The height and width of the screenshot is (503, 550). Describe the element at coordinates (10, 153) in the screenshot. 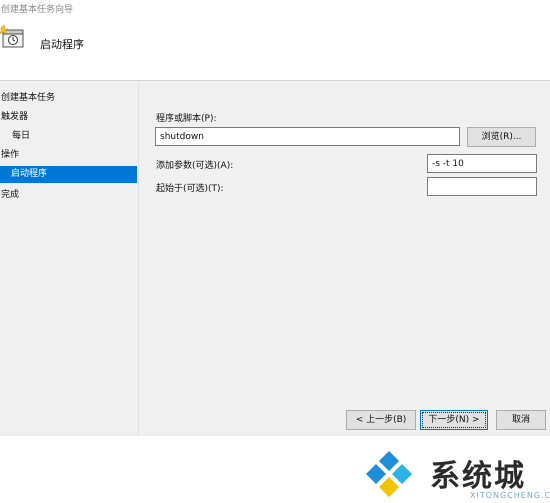

I see `sidebar-item-action: 操作` at that location.